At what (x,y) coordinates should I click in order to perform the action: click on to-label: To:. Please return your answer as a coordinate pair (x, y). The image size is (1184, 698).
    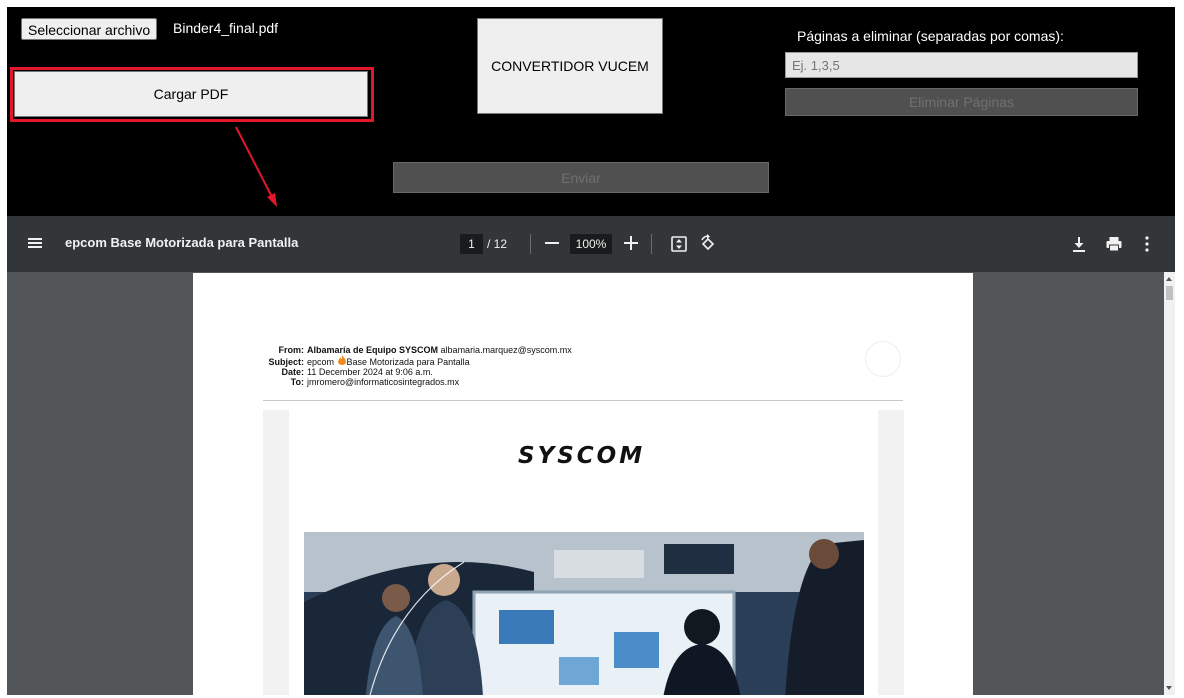
    Looking at the image, I should click on (297, 382).